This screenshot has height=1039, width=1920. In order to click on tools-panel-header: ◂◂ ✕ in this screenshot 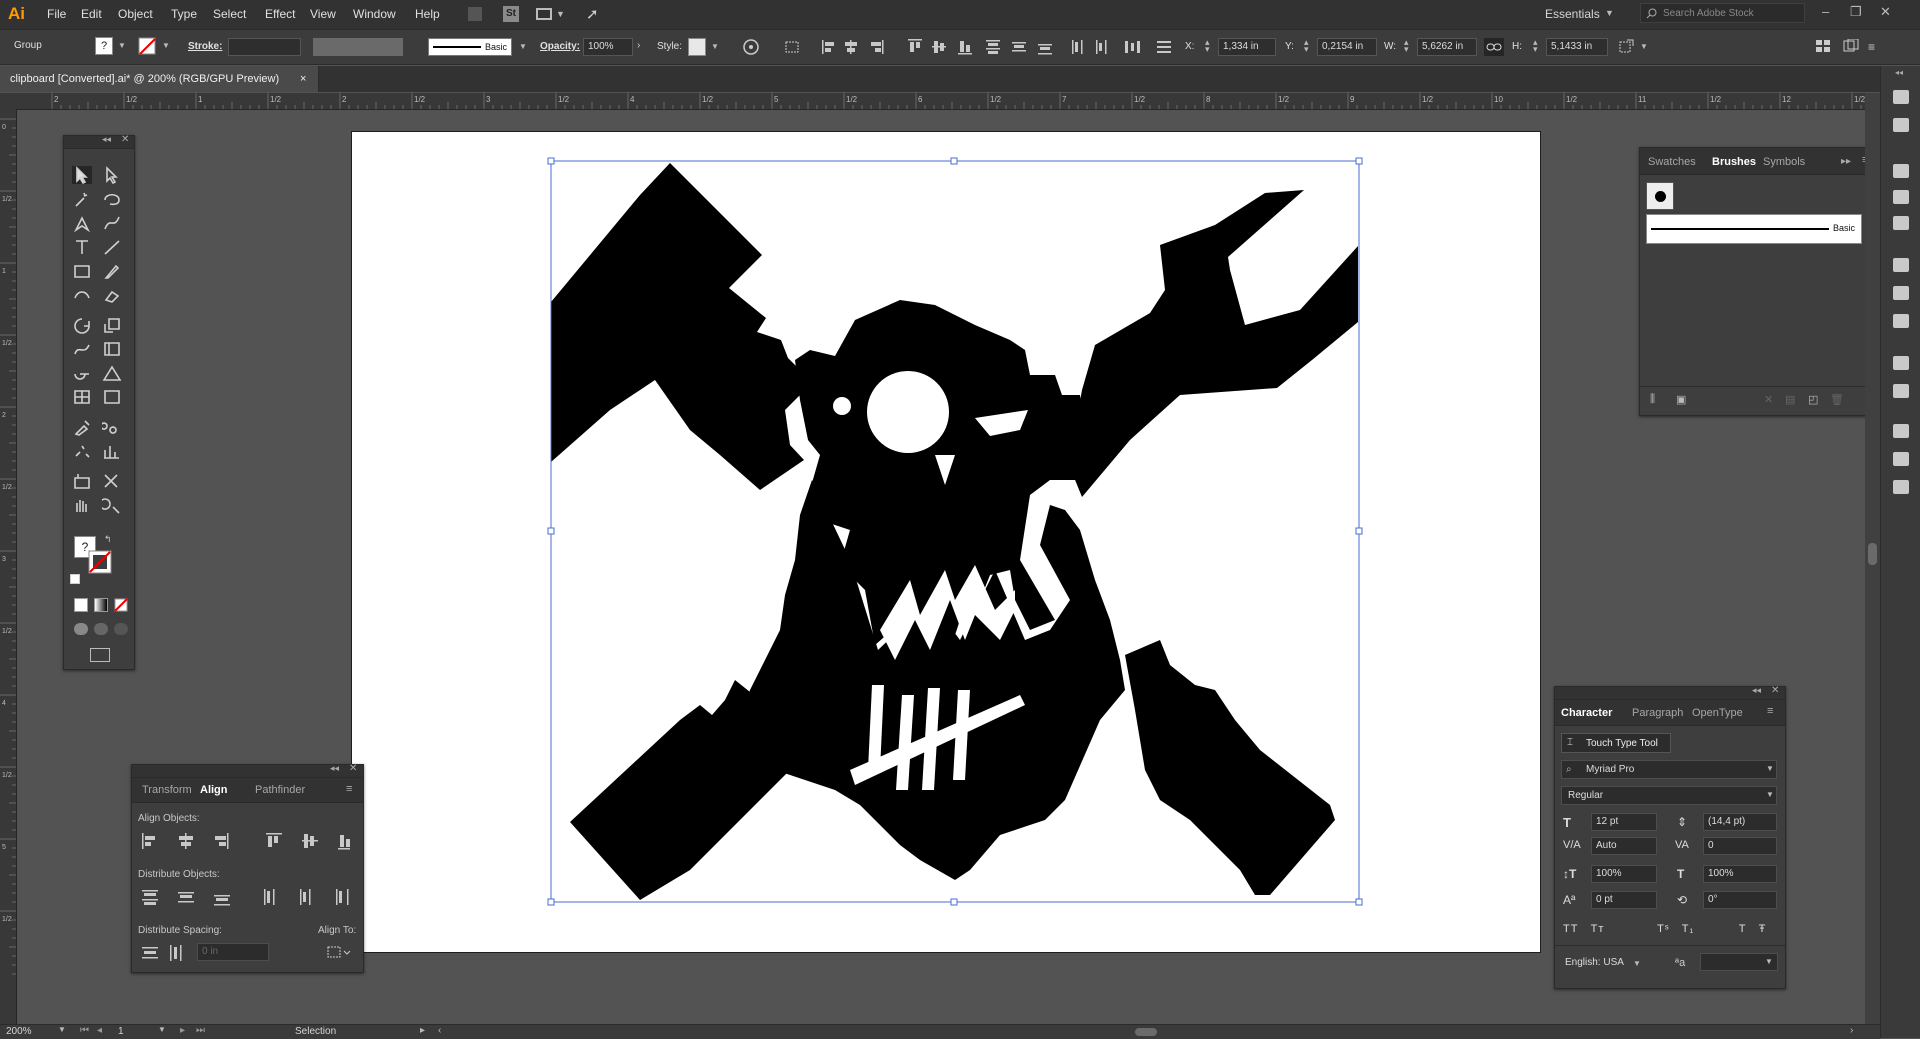, I will do `click(99, 141)`.